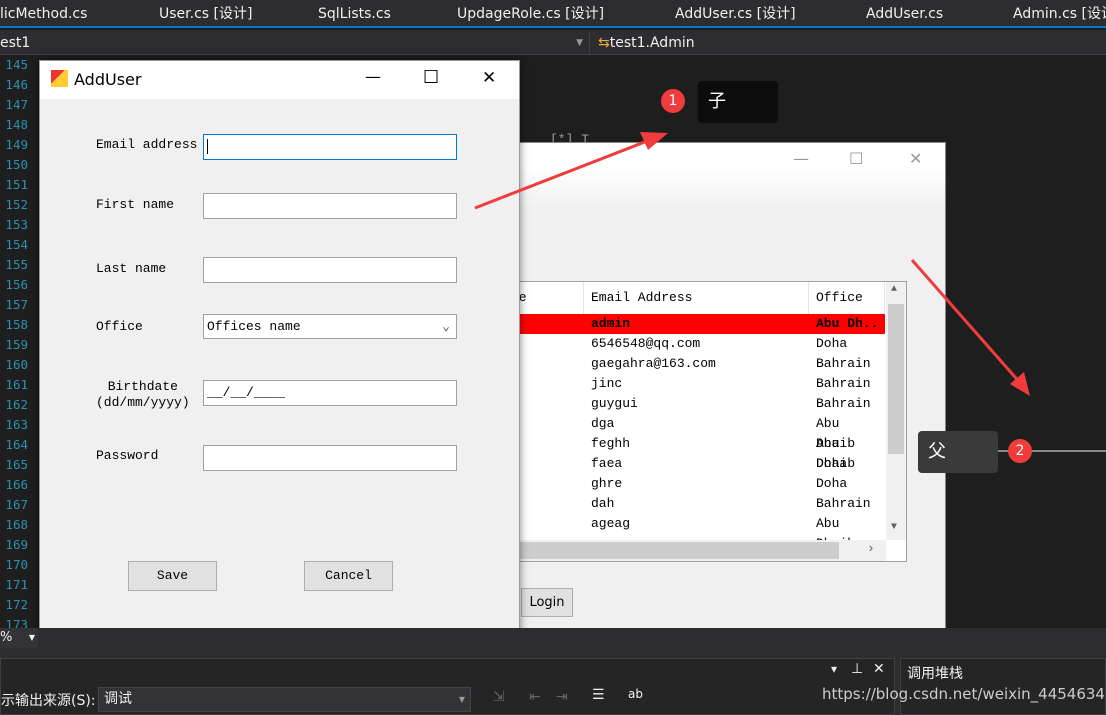 The image size is (1106, 715). What do you see at coordinates (967, 322) in the screenshot?
I see `arrow-to-parent` at bounding box center [967, 322].